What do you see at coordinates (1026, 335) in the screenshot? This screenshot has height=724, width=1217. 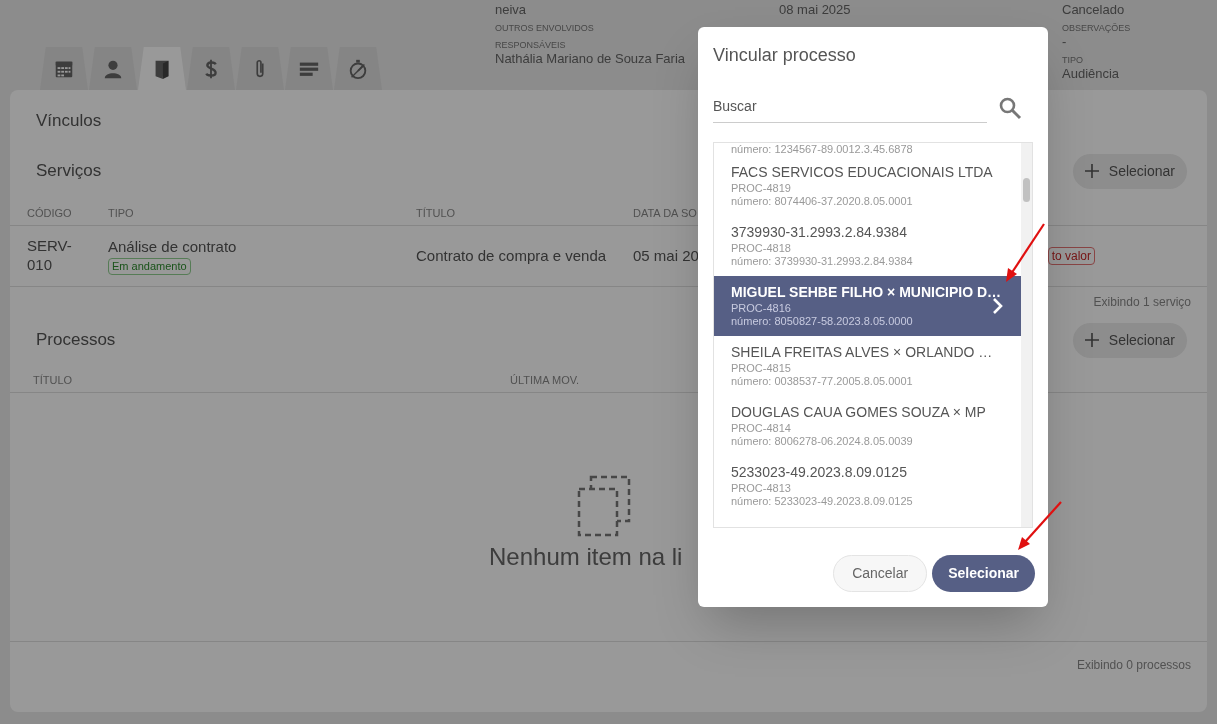 I see `scrollbar` at bounding box center [1026, 335].